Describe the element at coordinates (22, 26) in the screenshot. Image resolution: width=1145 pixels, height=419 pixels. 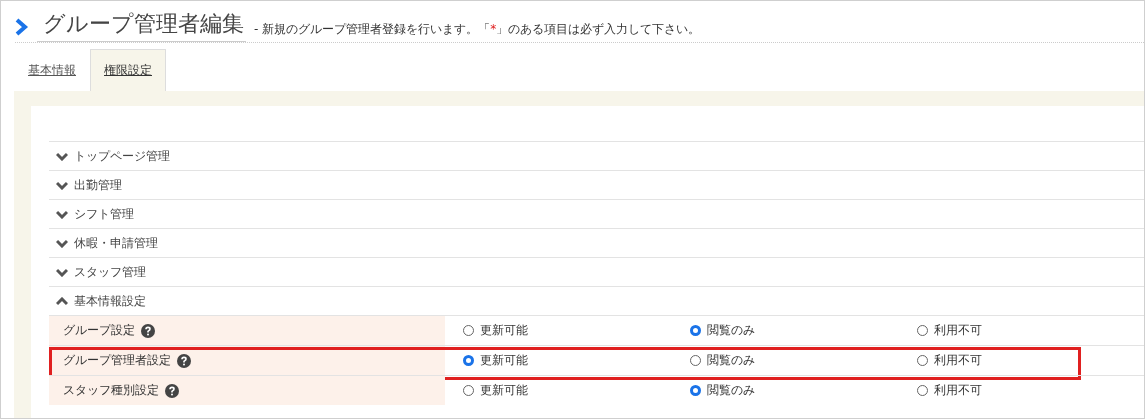
I see `chevron-icon` at that location.